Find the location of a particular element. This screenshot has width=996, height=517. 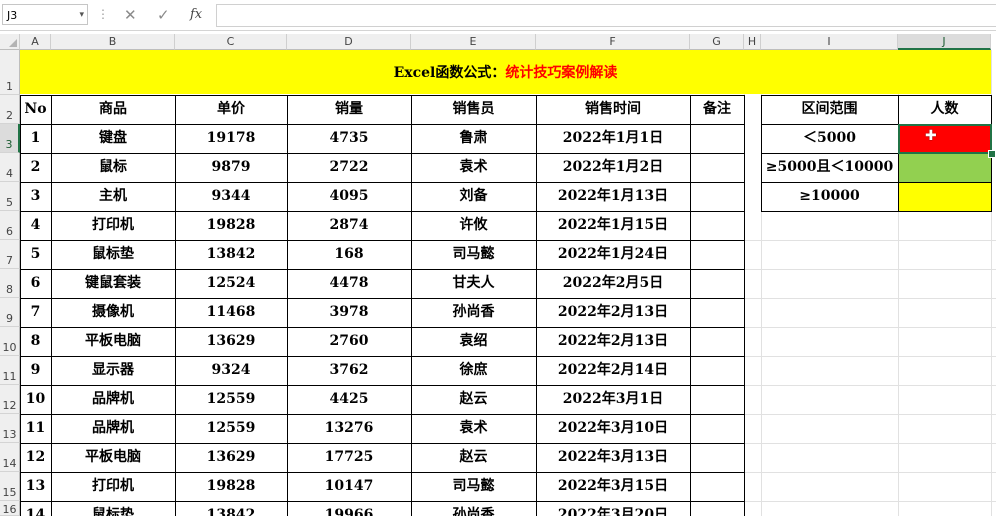

cell-price: 9879 is located at coordinates (231, 167).